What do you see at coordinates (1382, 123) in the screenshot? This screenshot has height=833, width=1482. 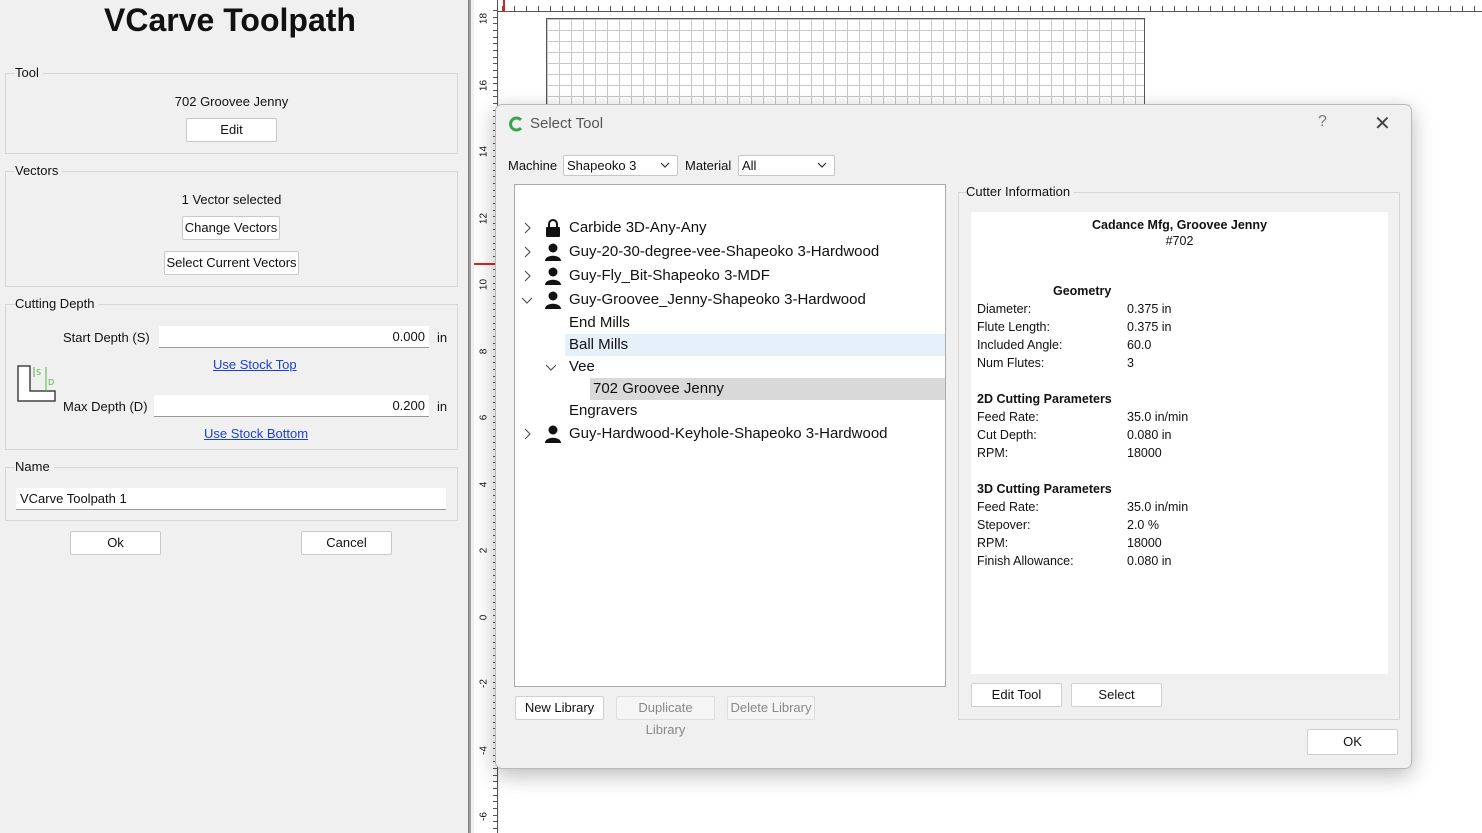 I see `close-icon: ✕` at bounding box center [1382, 123].